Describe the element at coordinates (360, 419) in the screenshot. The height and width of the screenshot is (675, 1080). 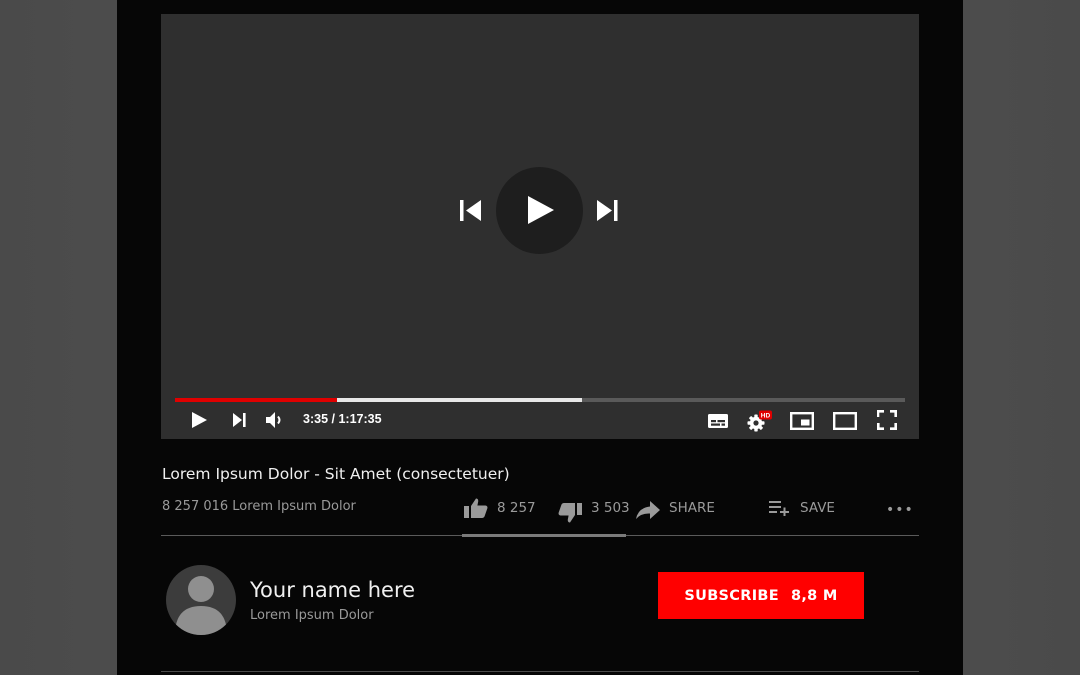
I see `duration: 1:17:35` at that location.